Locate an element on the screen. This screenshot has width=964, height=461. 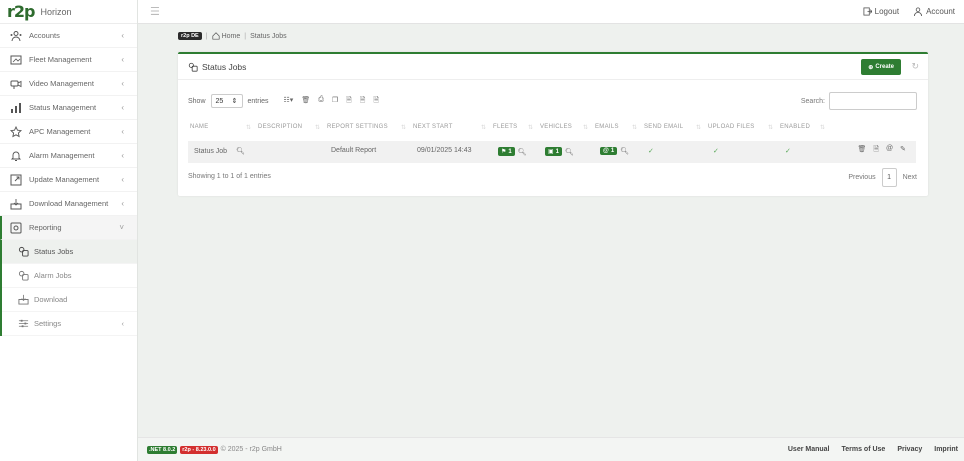
sidebar-subitem-status-jobs: Status Jobs is located at coordinates (69, 252).